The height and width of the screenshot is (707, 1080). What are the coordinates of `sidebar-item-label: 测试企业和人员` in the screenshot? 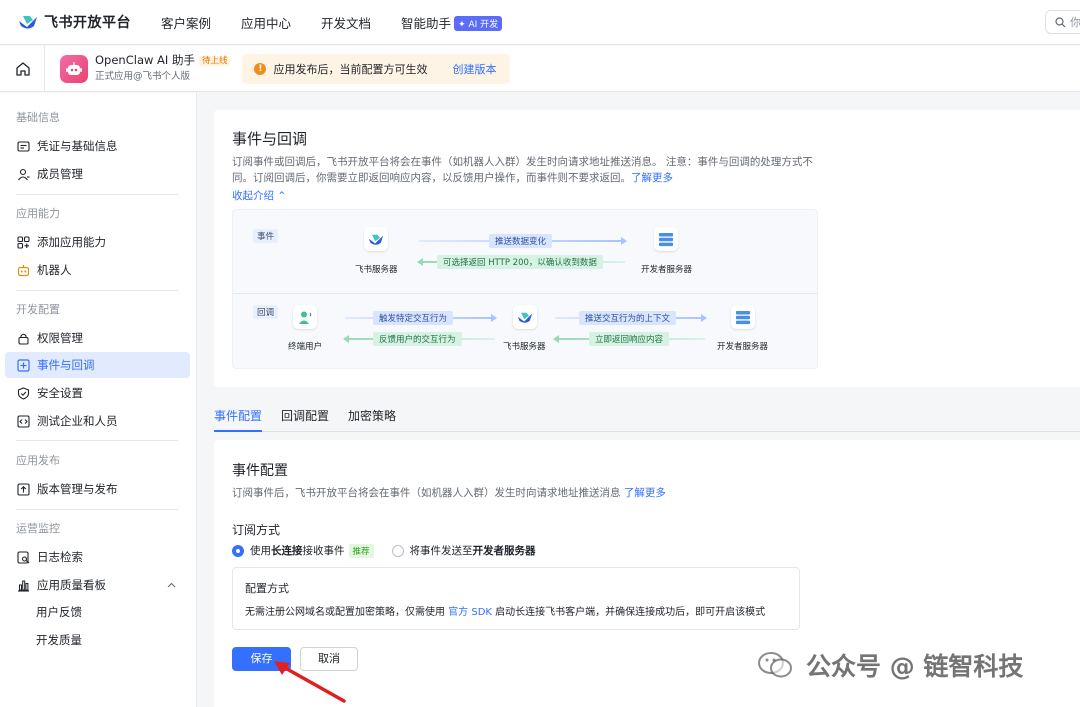 It's located at (77, 421).